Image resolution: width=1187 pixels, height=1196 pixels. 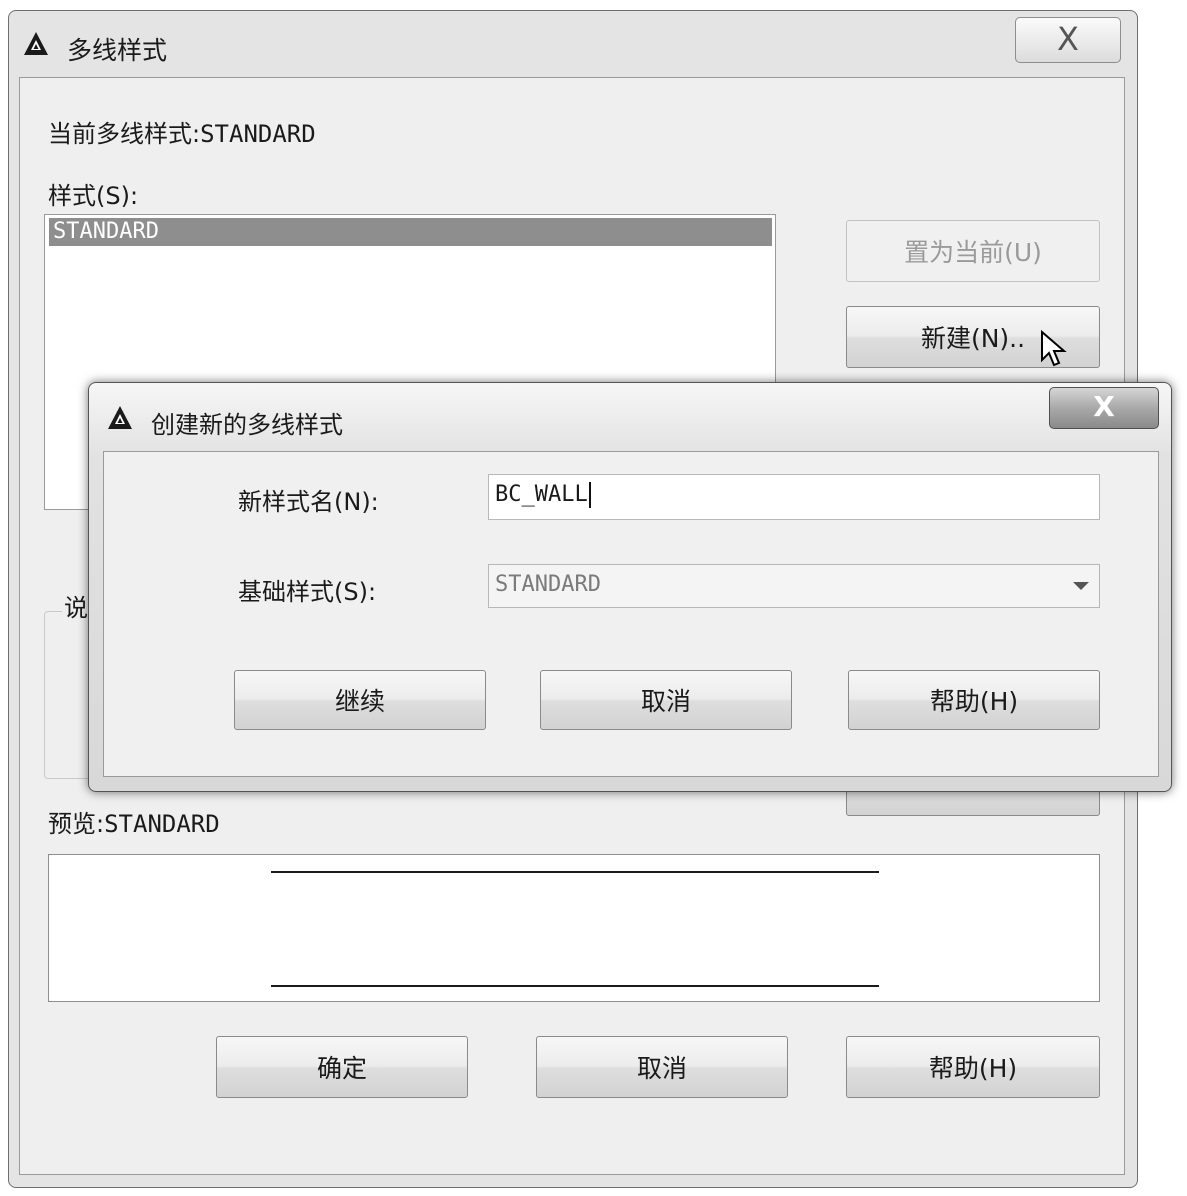 I want to click on window-title: 多线样式, so click(x=117, y=50).